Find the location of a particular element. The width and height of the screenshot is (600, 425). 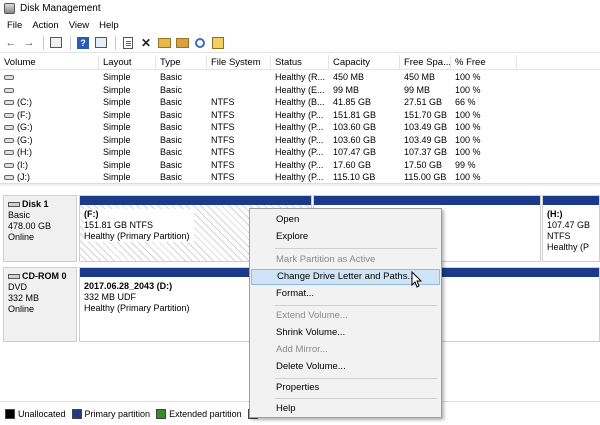

cell-free-space: 115.00 GB is located at coordinates (425, 177).